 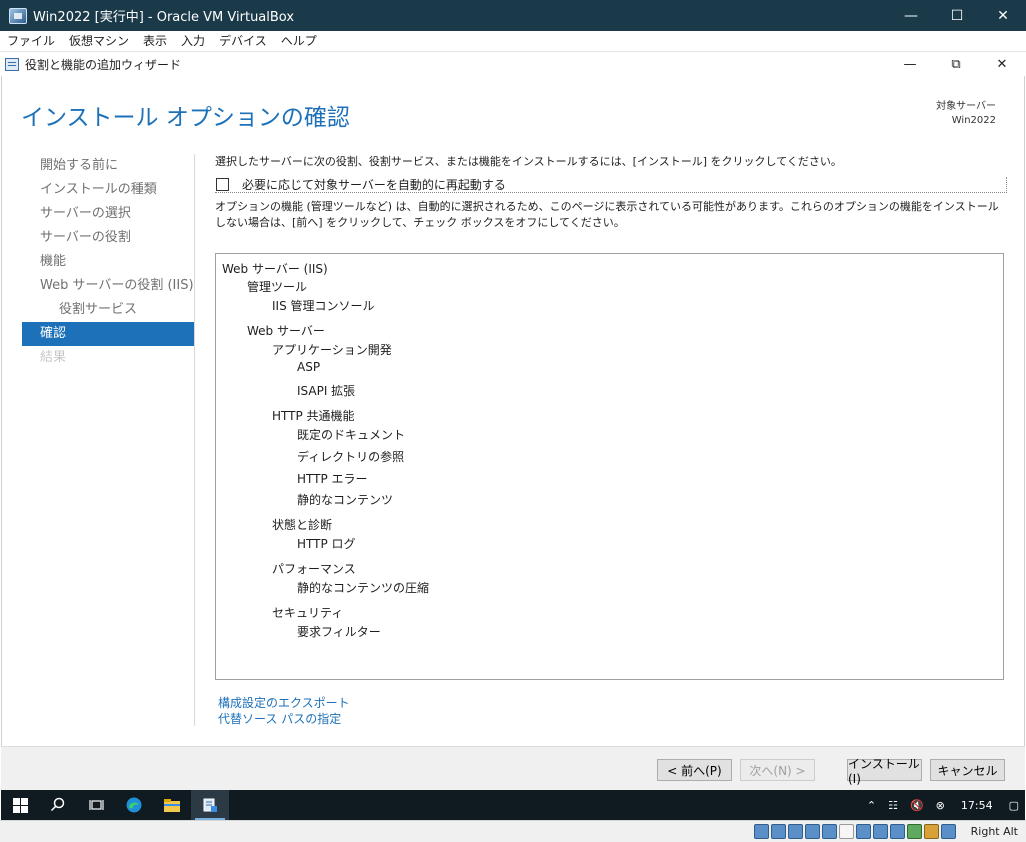 I want to click on device-status-icons, so click(x=855, y=831).